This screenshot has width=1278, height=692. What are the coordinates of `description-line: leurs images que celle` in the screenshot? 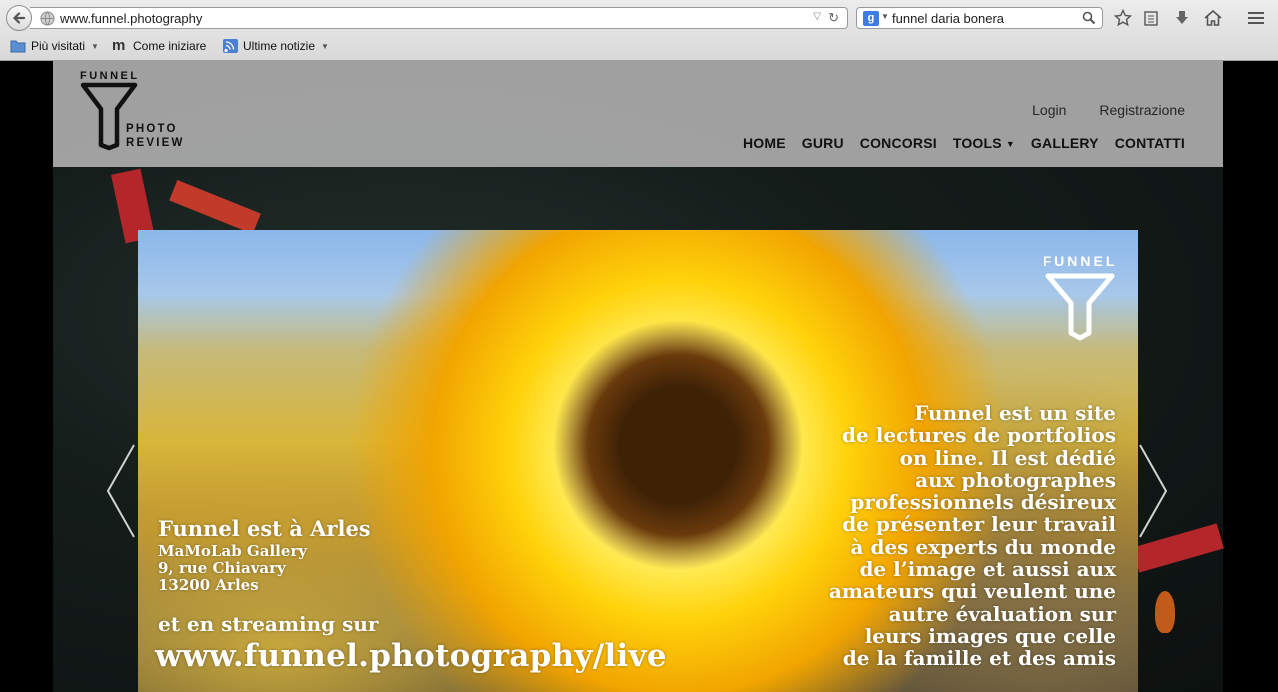 It's located at (990, 635).